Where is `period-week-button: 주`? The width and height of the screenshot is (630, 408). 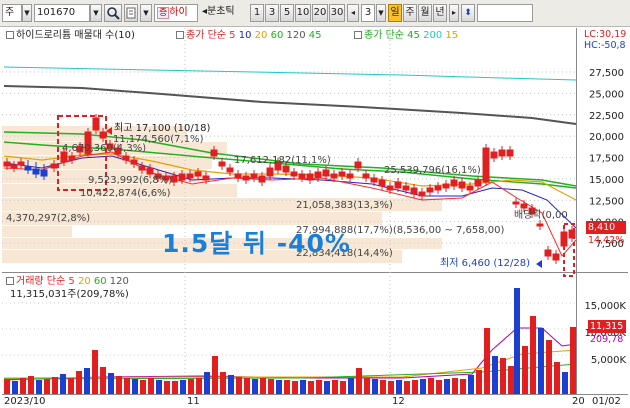 period-week-button: 주 is located at coordinates (410, 13).